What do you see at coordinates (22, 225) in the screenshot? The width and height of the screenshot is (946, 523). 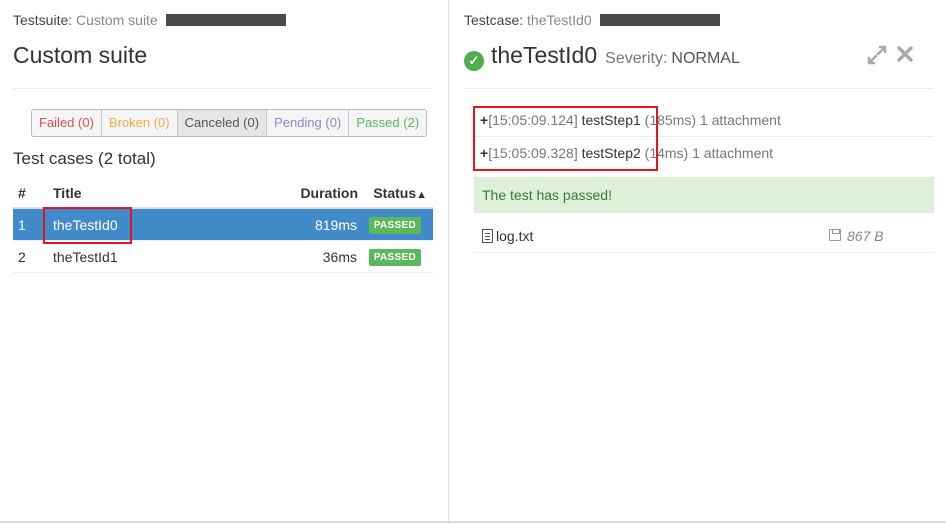 I see `row-num: 1` at bounding box center [22, 225].